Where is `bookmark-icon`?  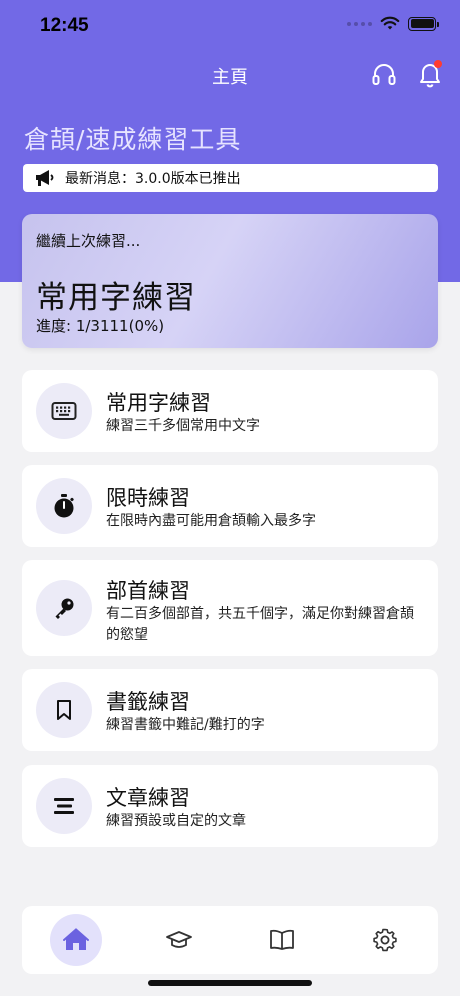
bookmark-icon is located at coordinates (64, 710).